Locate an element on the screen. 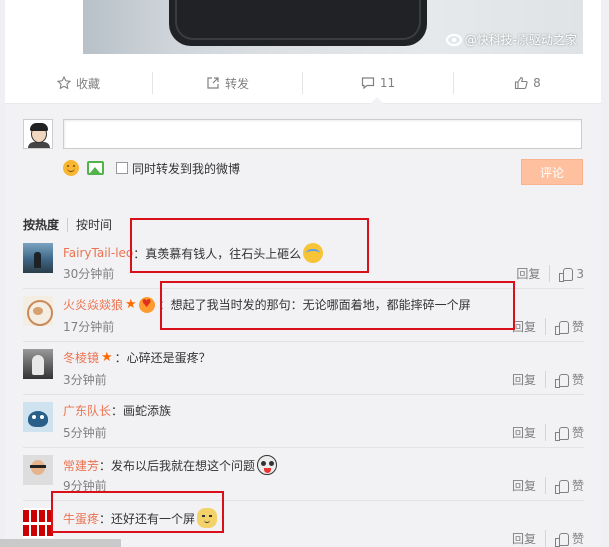 The width and height of the screenshot is (609, 547). image-icon is located at coordinates (95, 168).